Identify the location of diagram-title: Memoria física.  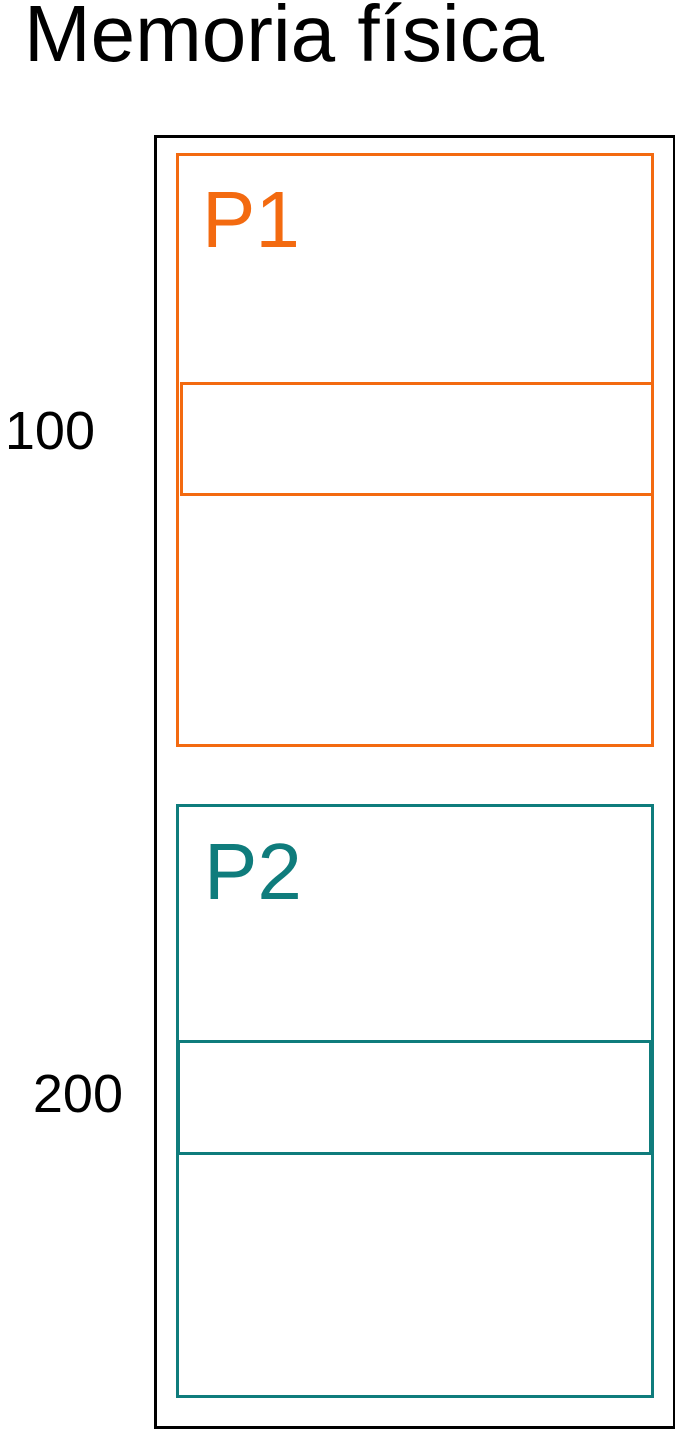
(284, 39).